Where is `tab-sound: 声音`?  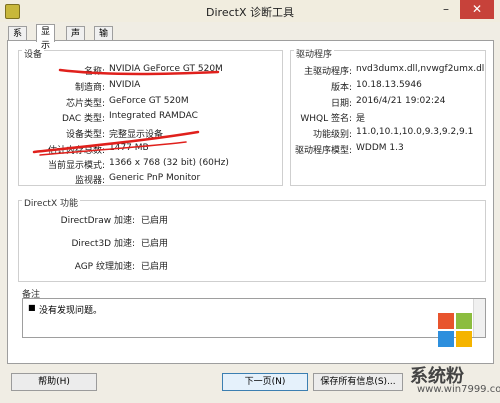 tab-sound: 声音 is located at coordinates (76, 39).